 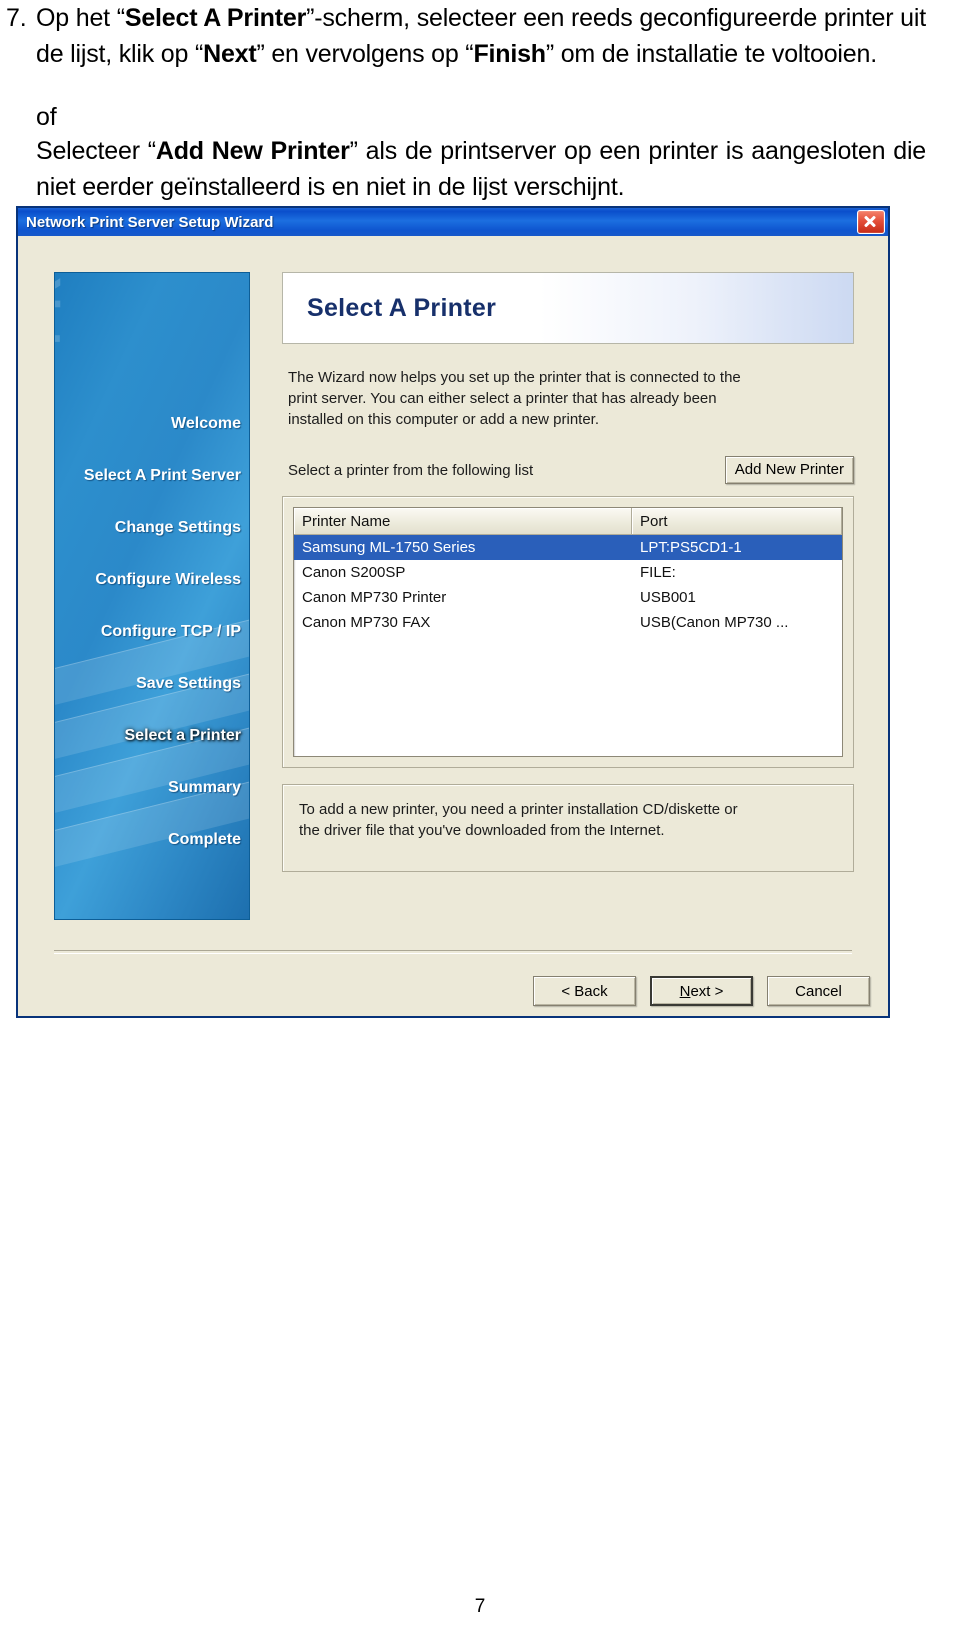 What do you see at coordinates (149, 840) in the screenshot?
I see `sidebar-item-complete: Complete` at bounding box center [149, 840].